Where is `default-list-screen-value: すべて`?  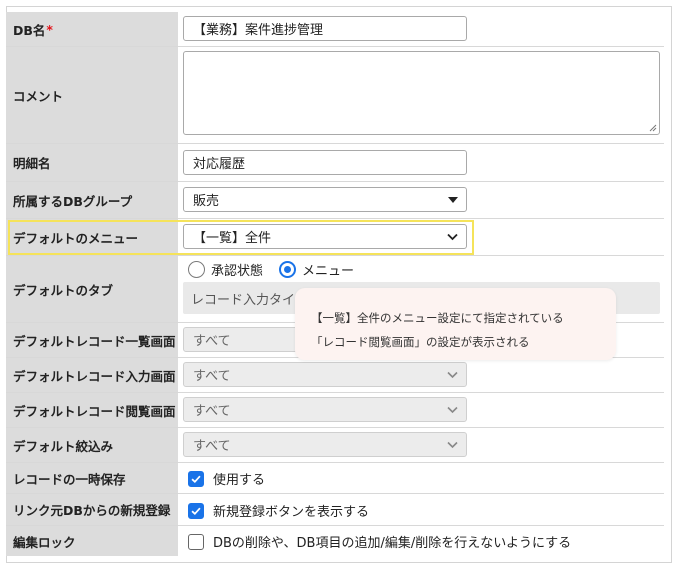
default-list-screen-value: すべて is located at coordinates (212, 341).